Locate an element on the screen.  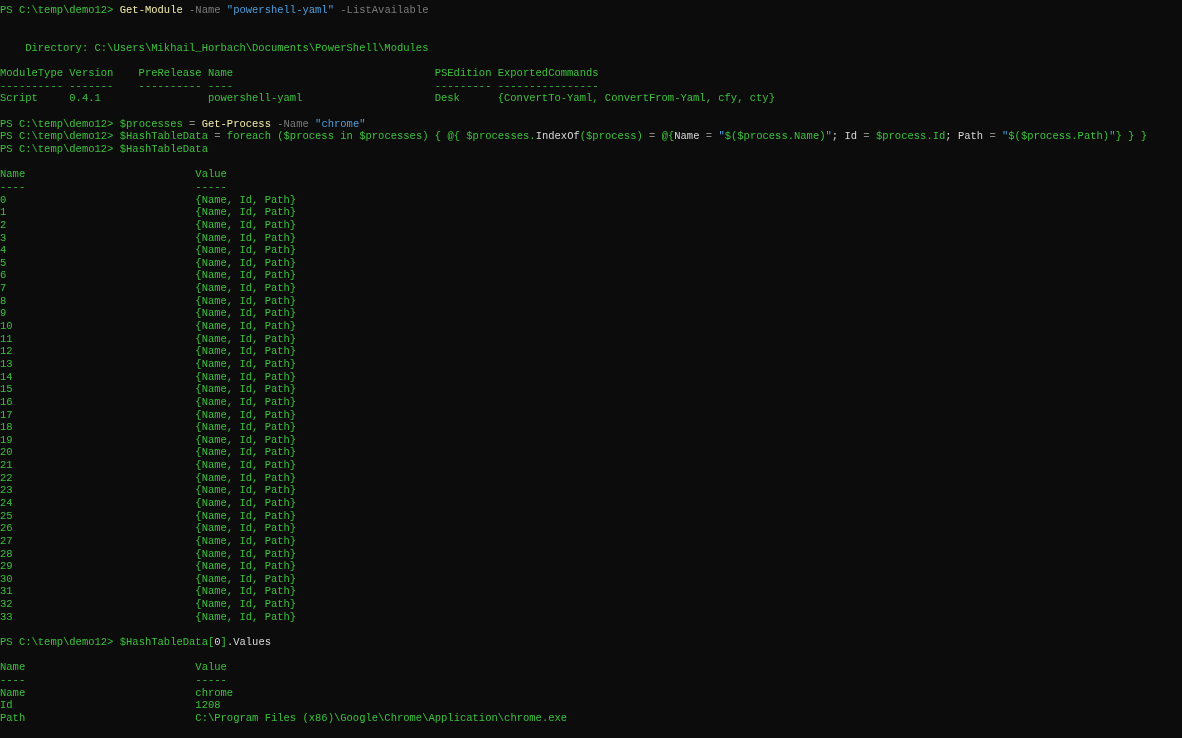
table-cell: 32 is located at coordinates (6, 604).